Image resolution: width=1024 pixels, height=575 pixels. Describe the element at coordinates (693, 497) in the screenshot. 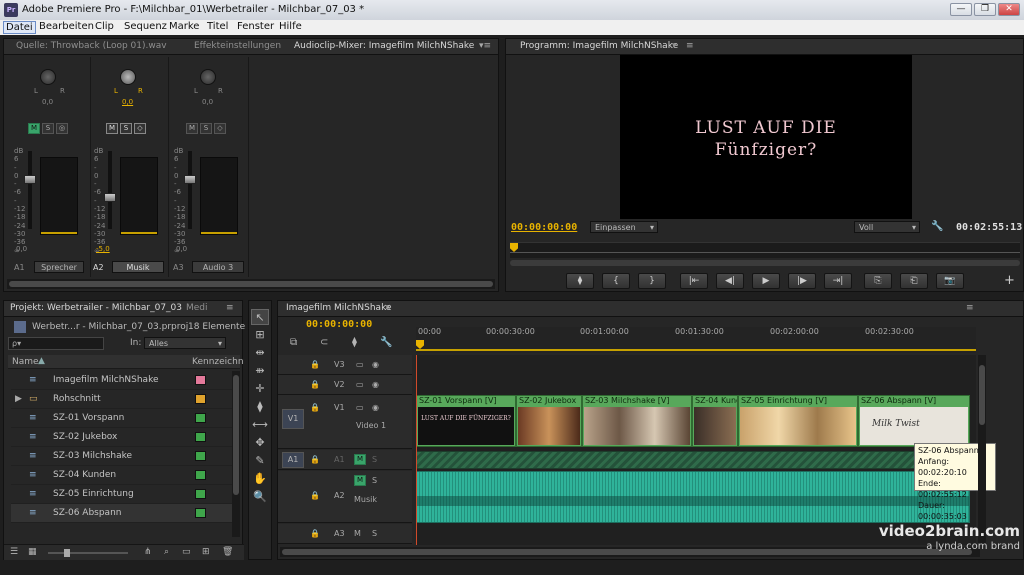

I see `audio-clip-musik` at that location.